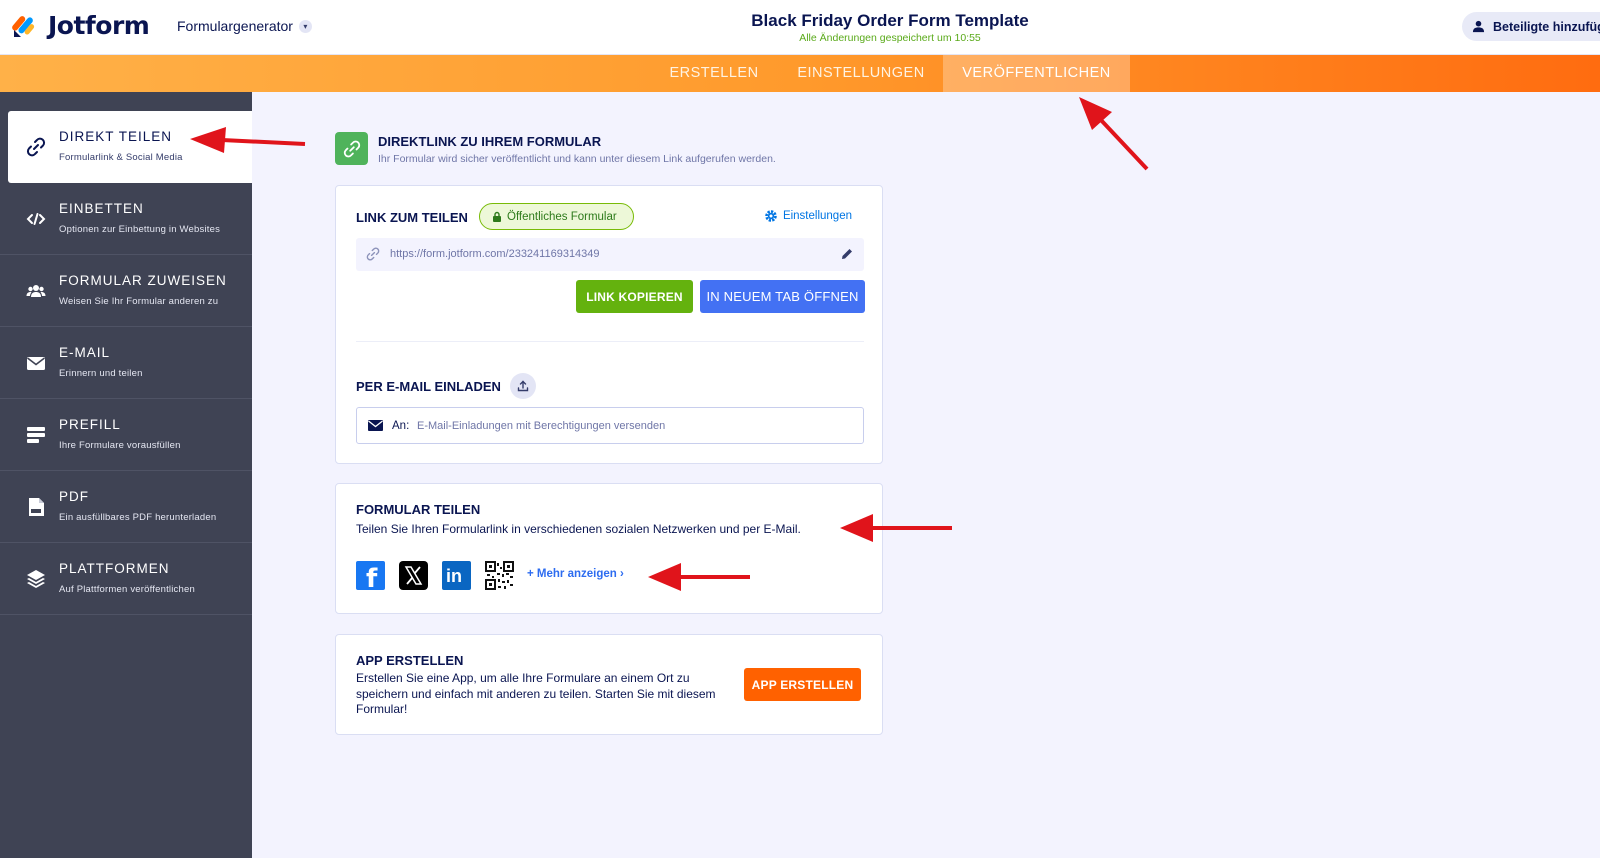 Image resolution: width=1600 pixels, height=858 pixels. I want to click on facebook-icon: f, so click(370, 577).